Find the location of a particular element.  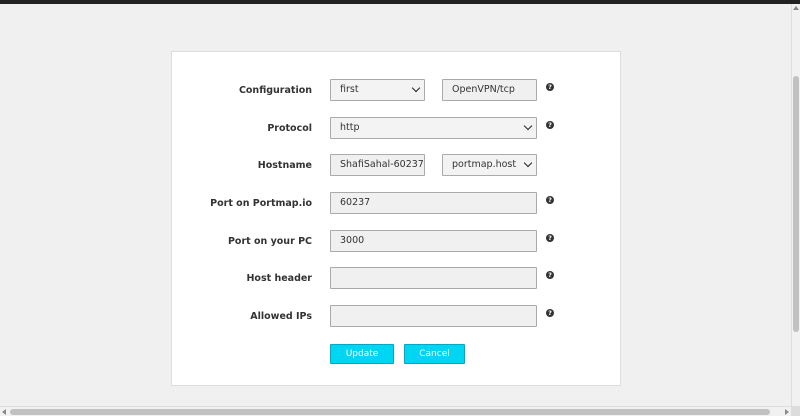

scroll-left-icon is located at coordinates (4, 412).